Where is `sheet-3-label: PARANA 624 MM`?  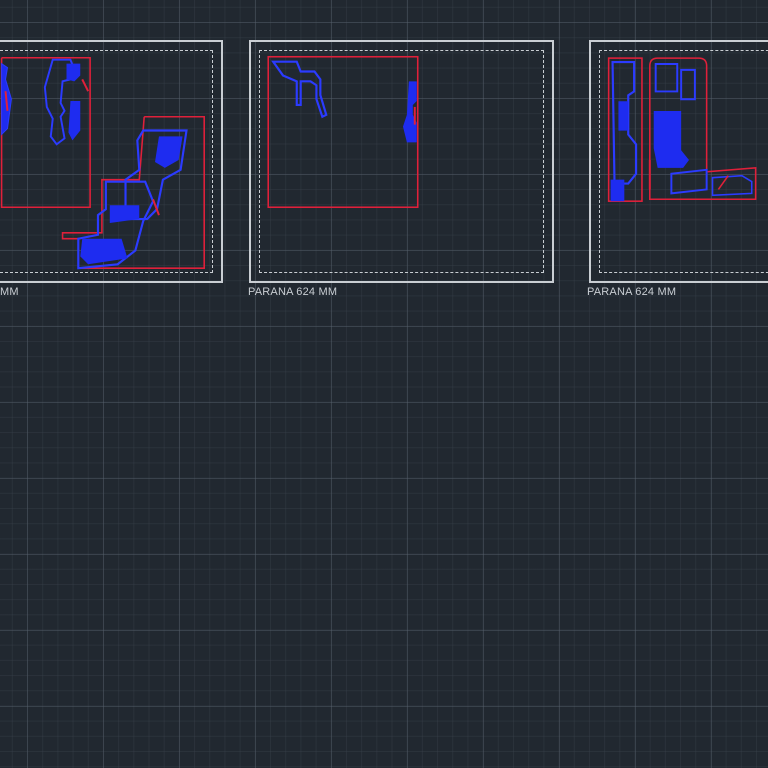
sheet-3-label: PARANA 624 MM is located at coordinates (632, 292).